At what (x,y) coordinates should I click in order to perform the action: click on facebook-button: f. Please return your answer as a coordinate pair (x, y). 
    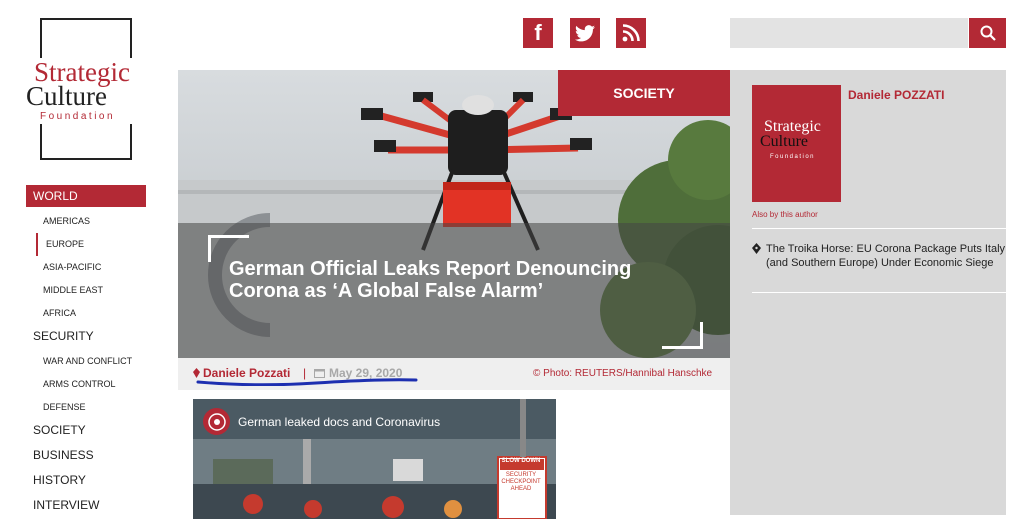
    Looking at the image, I should click on (538, 33).